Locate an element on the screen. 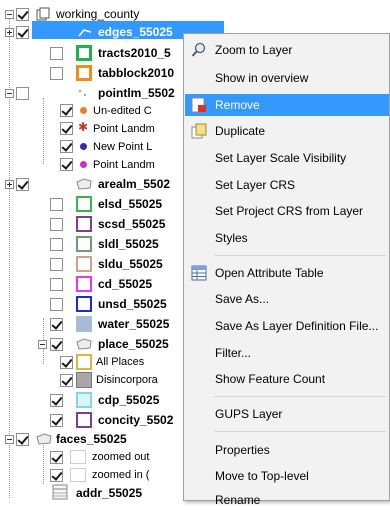 Image resolution: width=390 pixels, height=511 pixels. menu-item-zoom-to-layer: Zoom to Layer is located at coordinates (287, 50).